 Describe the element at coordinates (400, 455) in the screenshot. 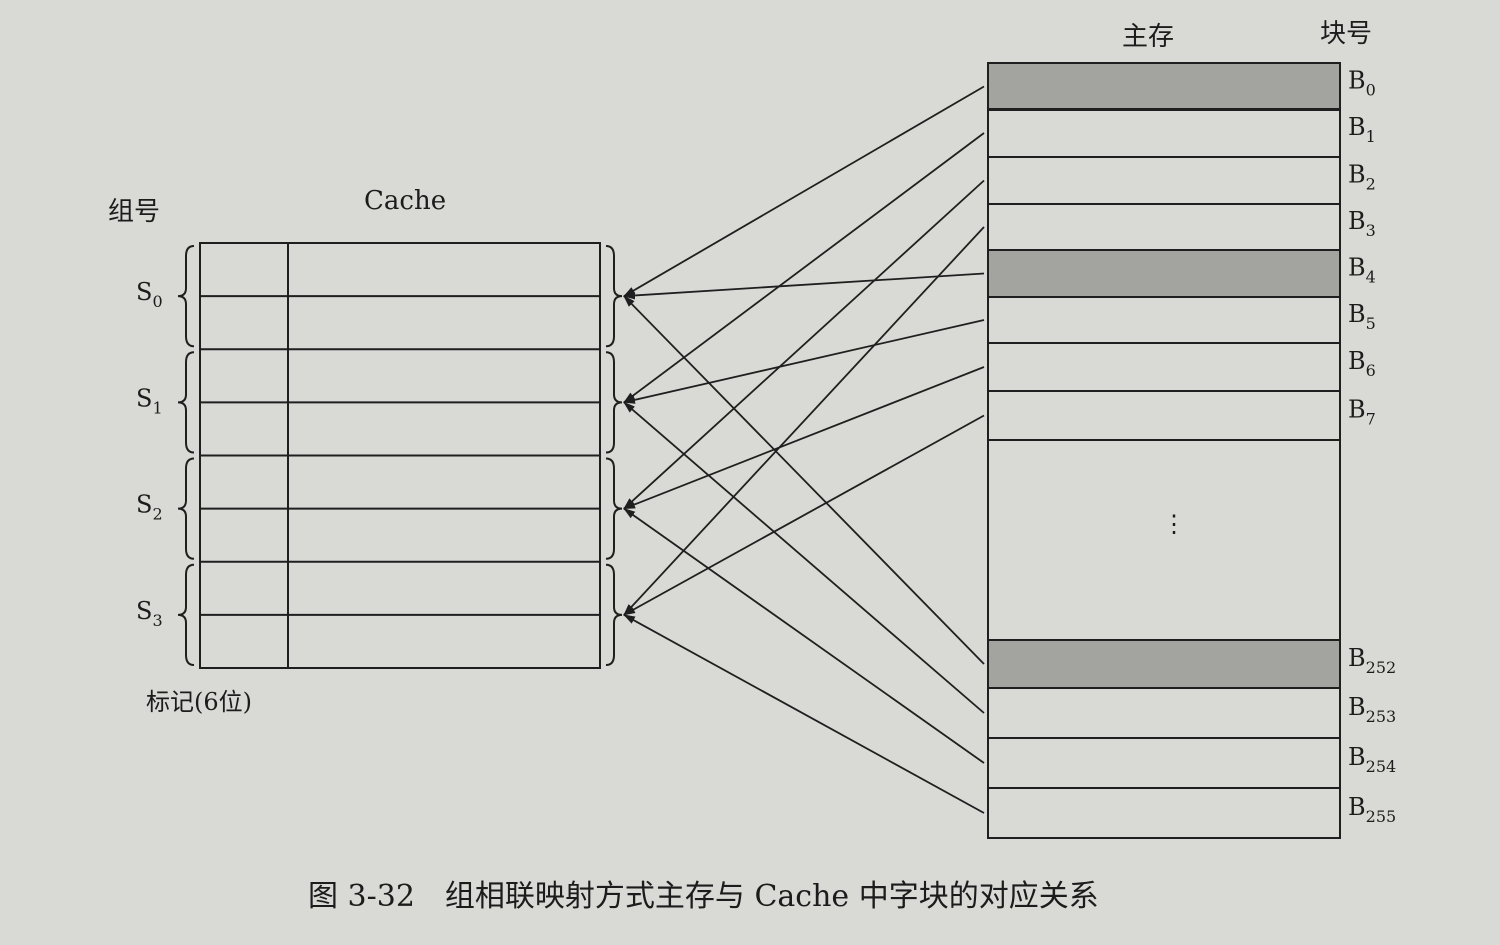

I see `cache-table` at that location.